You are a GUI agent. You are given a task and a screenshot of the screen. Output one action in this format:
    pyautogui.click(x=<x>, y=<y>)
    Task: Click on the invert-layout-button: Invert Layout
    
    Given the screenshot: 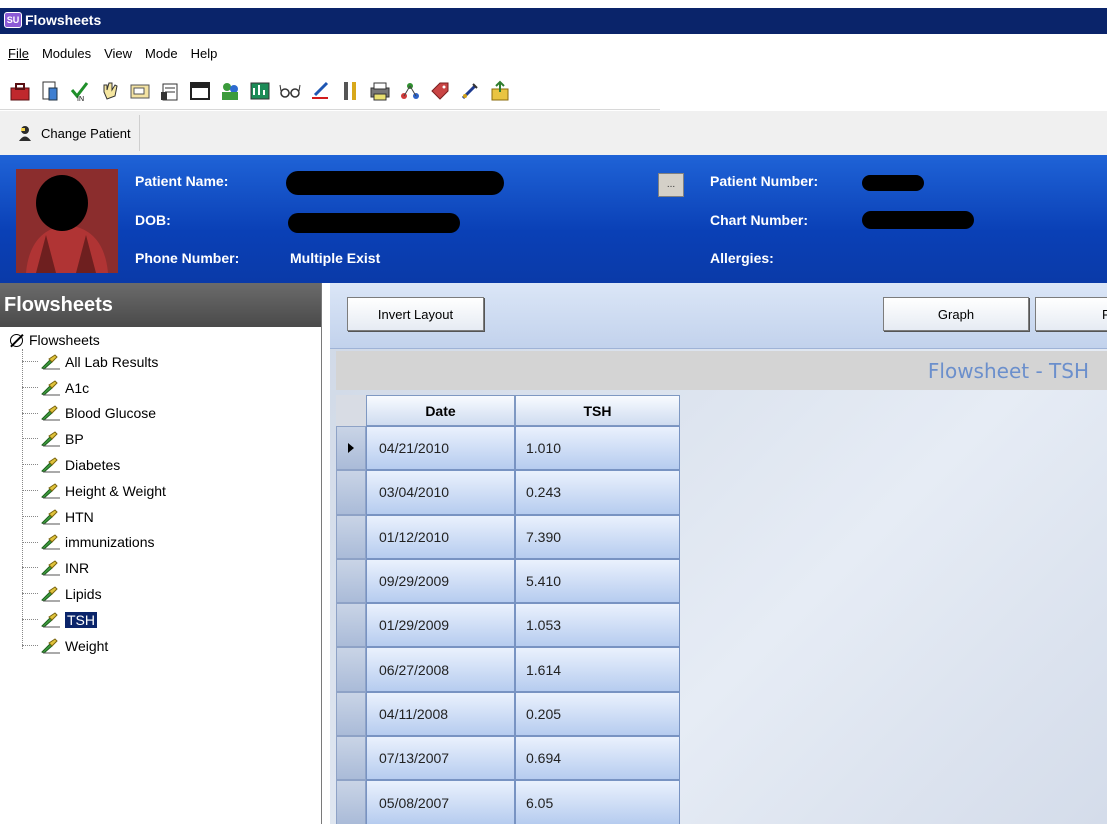 What is the action you would take?
    pyautogui.click(x=415, y=314)
    